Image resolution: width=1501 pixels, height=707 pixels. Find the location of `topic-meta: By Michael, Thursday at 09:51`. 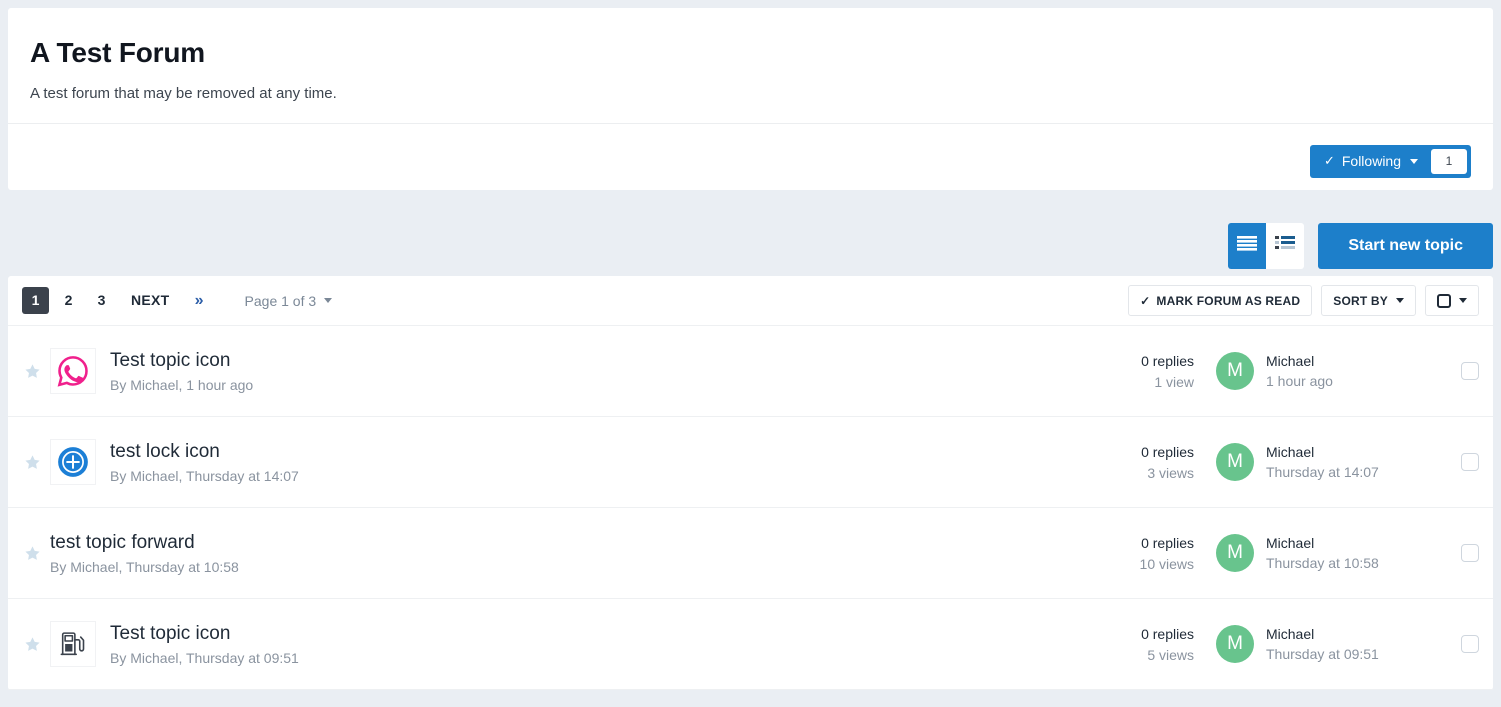

topic-meta: By Michael, Thursday at 09:51 is located at coordinates (204, 658).